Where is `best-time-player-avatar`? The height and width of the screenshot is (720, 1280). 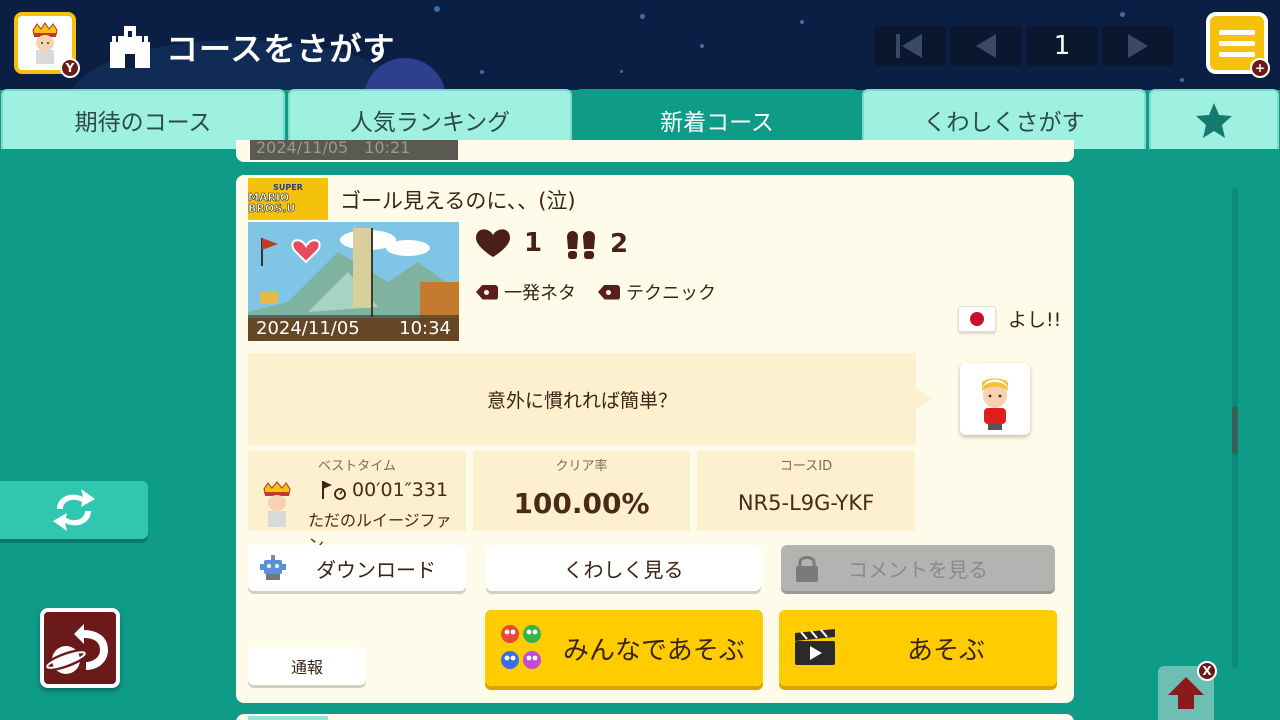
best-time-player-avatar is located at coordinates (277, 504).